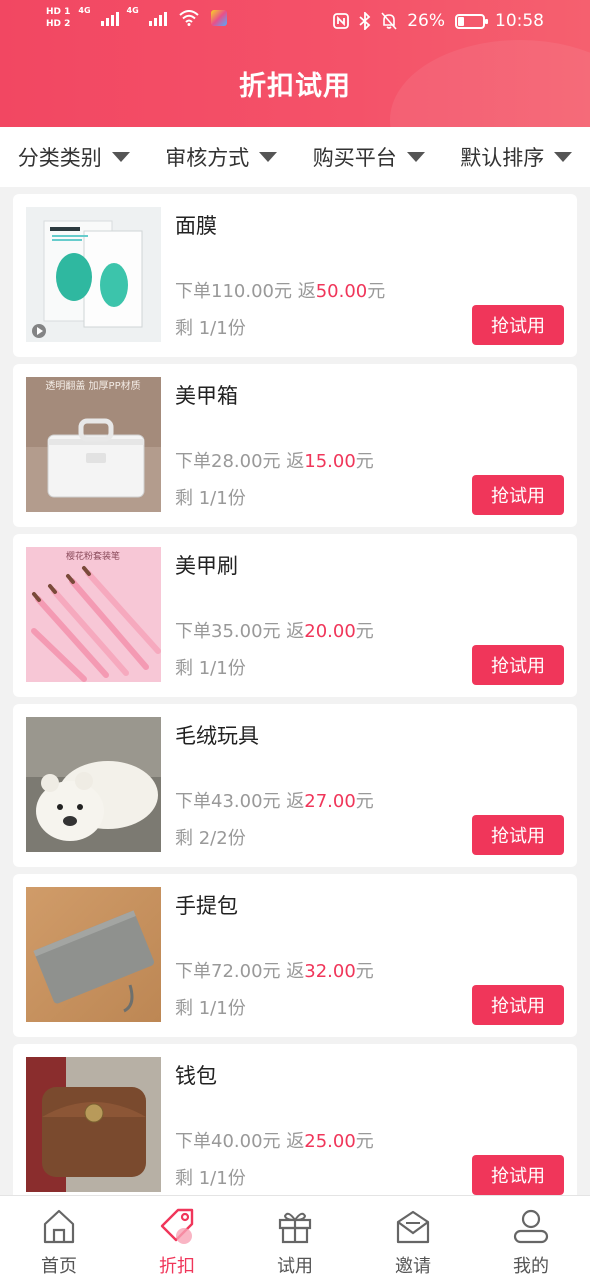  I want to click on product-image-nail-box: 透明翻盖 加厚PP材质, so click(93, 444).